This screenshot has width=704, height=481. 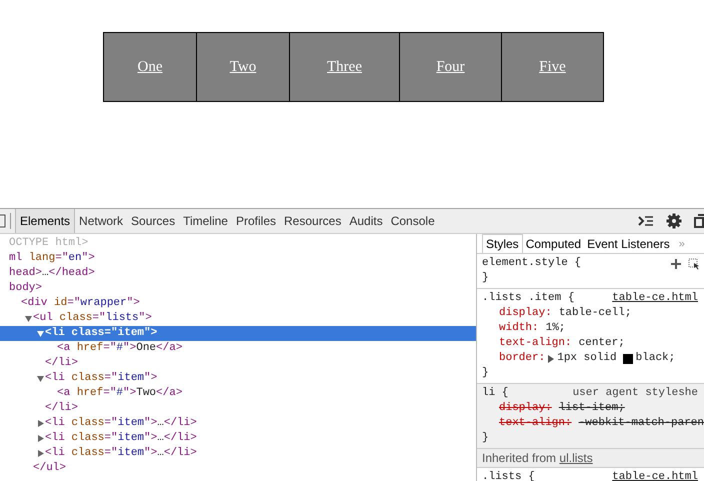 What do you see at coordinates (451, 67) in the screenshot?
I see `nav-link: Four` at bounding box center [451, 67].